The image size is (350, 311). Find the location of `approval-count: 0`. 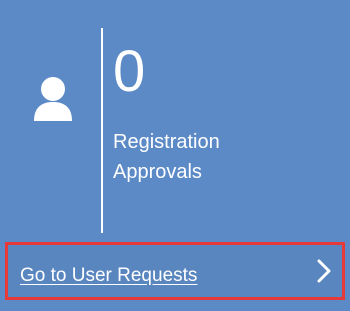

approval-count: 0 is located at coordinates (129, 71).